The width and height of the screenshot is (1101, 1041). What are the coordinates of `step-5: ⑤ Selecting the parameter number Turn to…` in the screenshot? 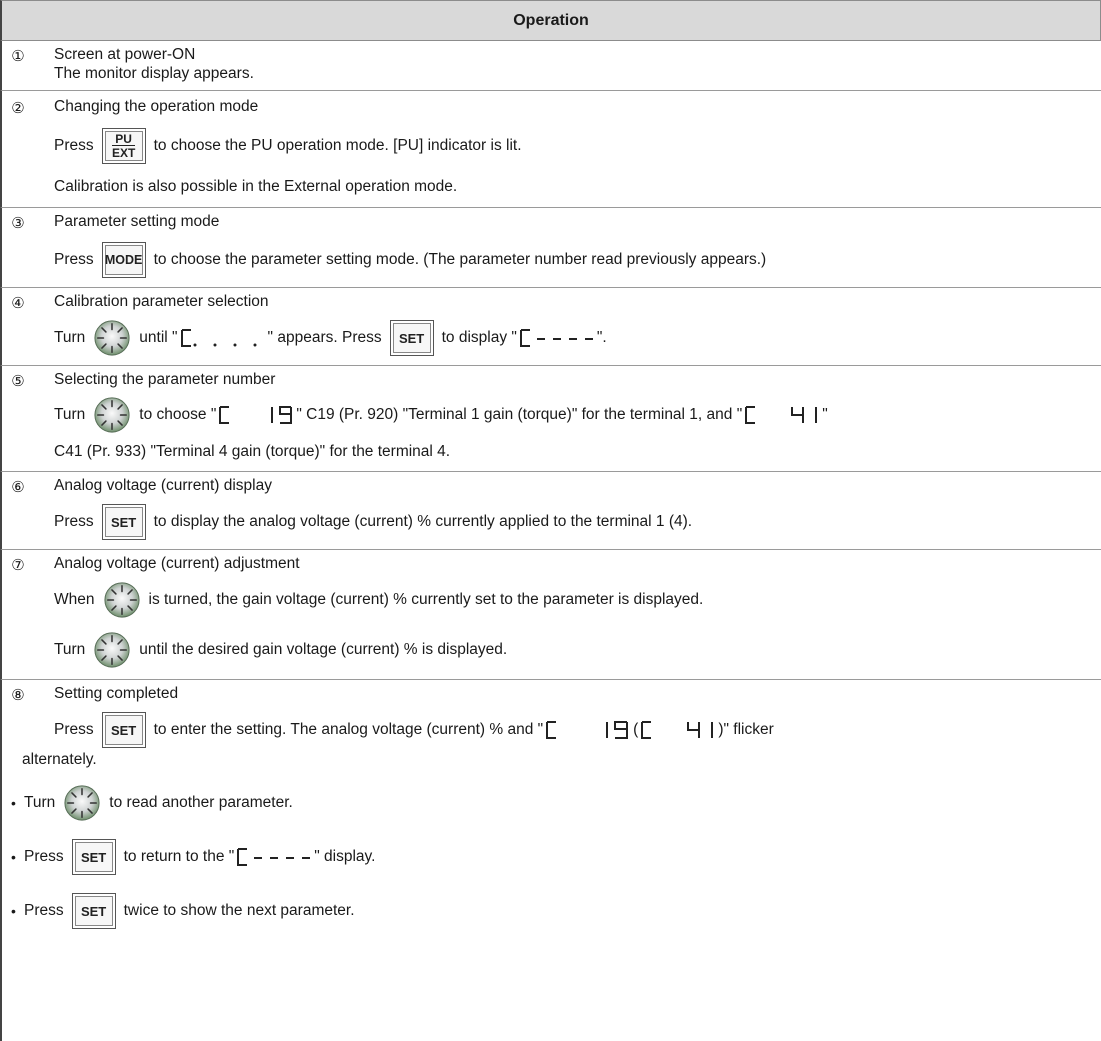 It's located at (550, 419).